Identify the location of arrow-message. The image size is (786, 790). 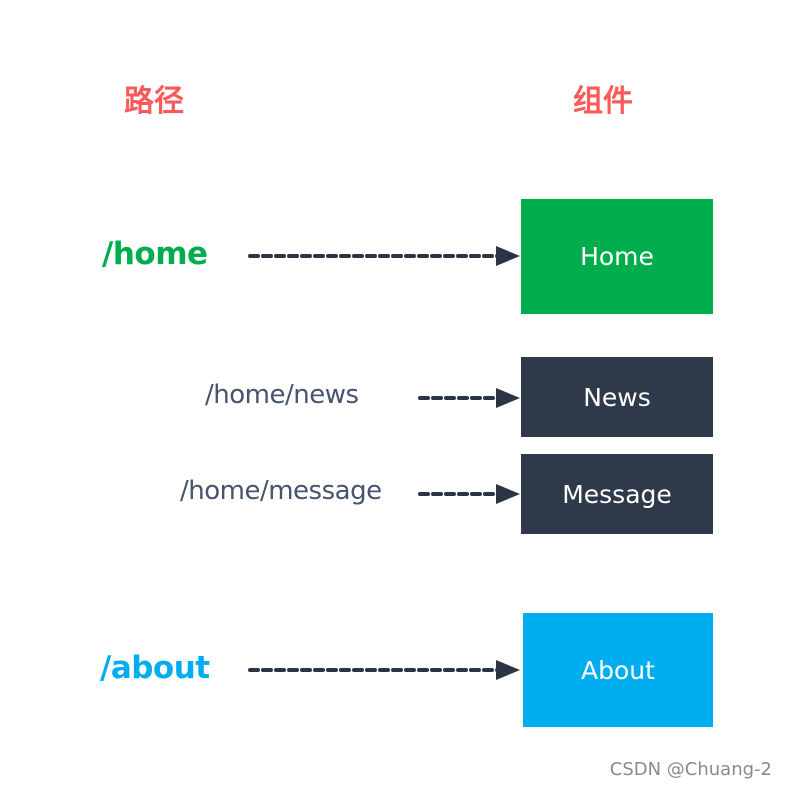
(470, 494).